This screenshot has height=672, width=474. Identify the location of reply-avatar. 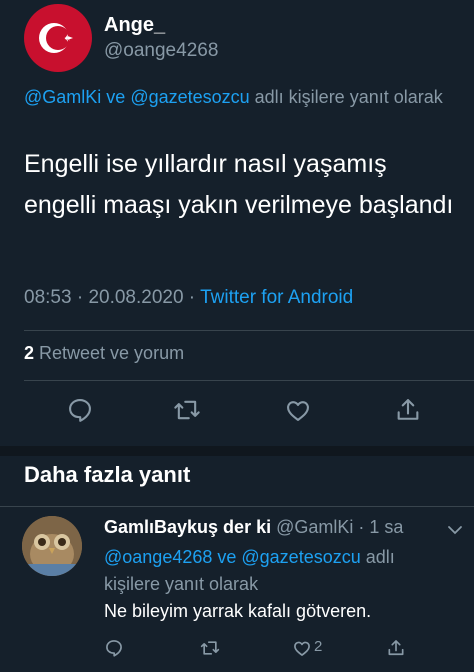
(52, 546).